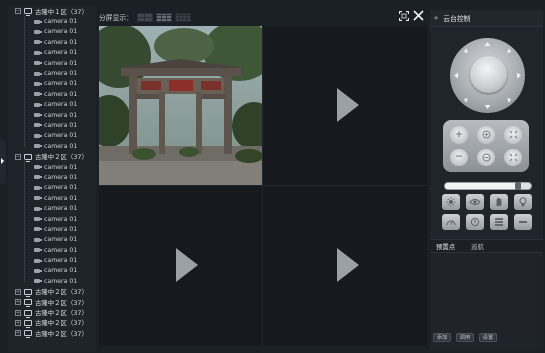 This screenshot has height=353, width=545. Describe the element at coordinates (513, 135) in the screenshot. I see `iris-open-button` at that location.